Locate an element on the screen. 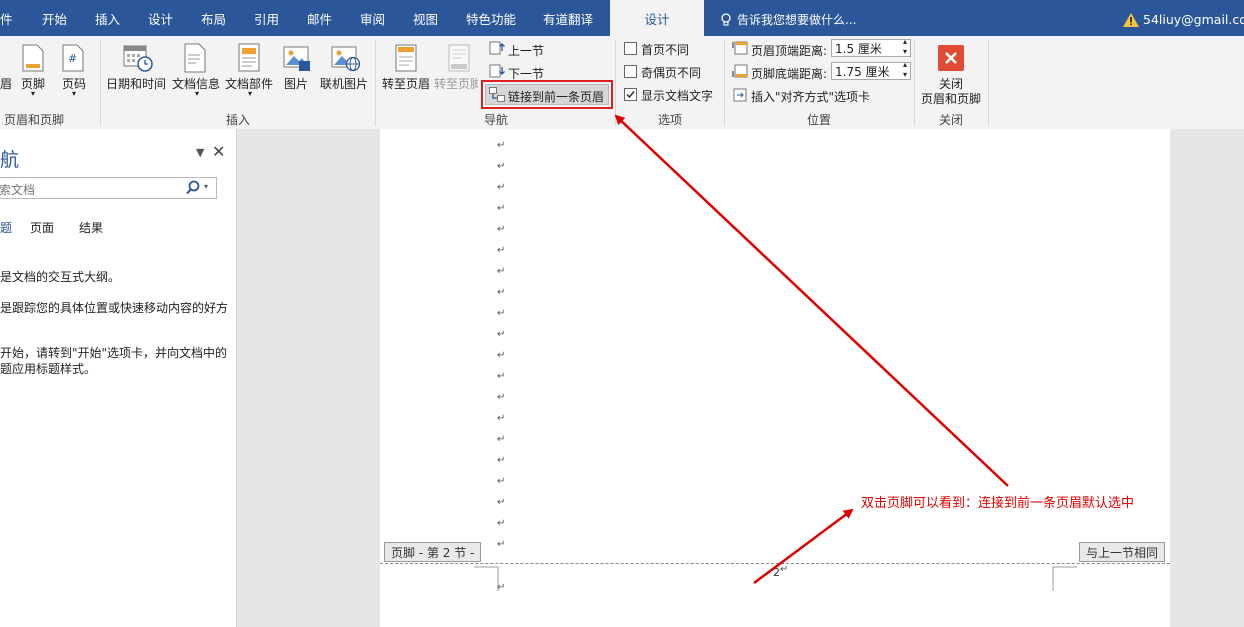 This screenshot has width=1244, height=627. arrow-to-annotation is located at coordinates (803, 546).